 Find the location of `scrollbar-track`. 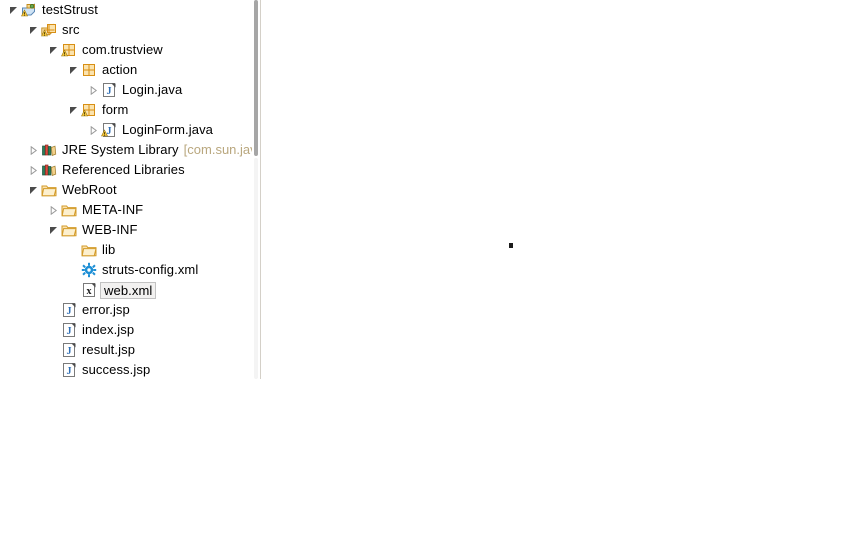

scrollbar-track is located at coordinates (256, 268).